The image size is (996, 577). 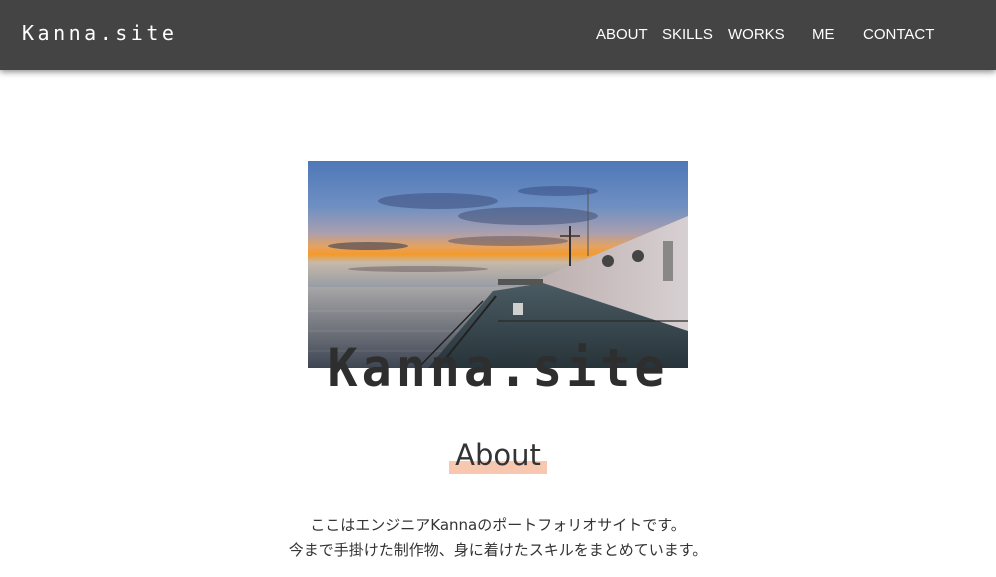 I want to click on nav-link-skills: SKILLS, so click(x=687, y=34).